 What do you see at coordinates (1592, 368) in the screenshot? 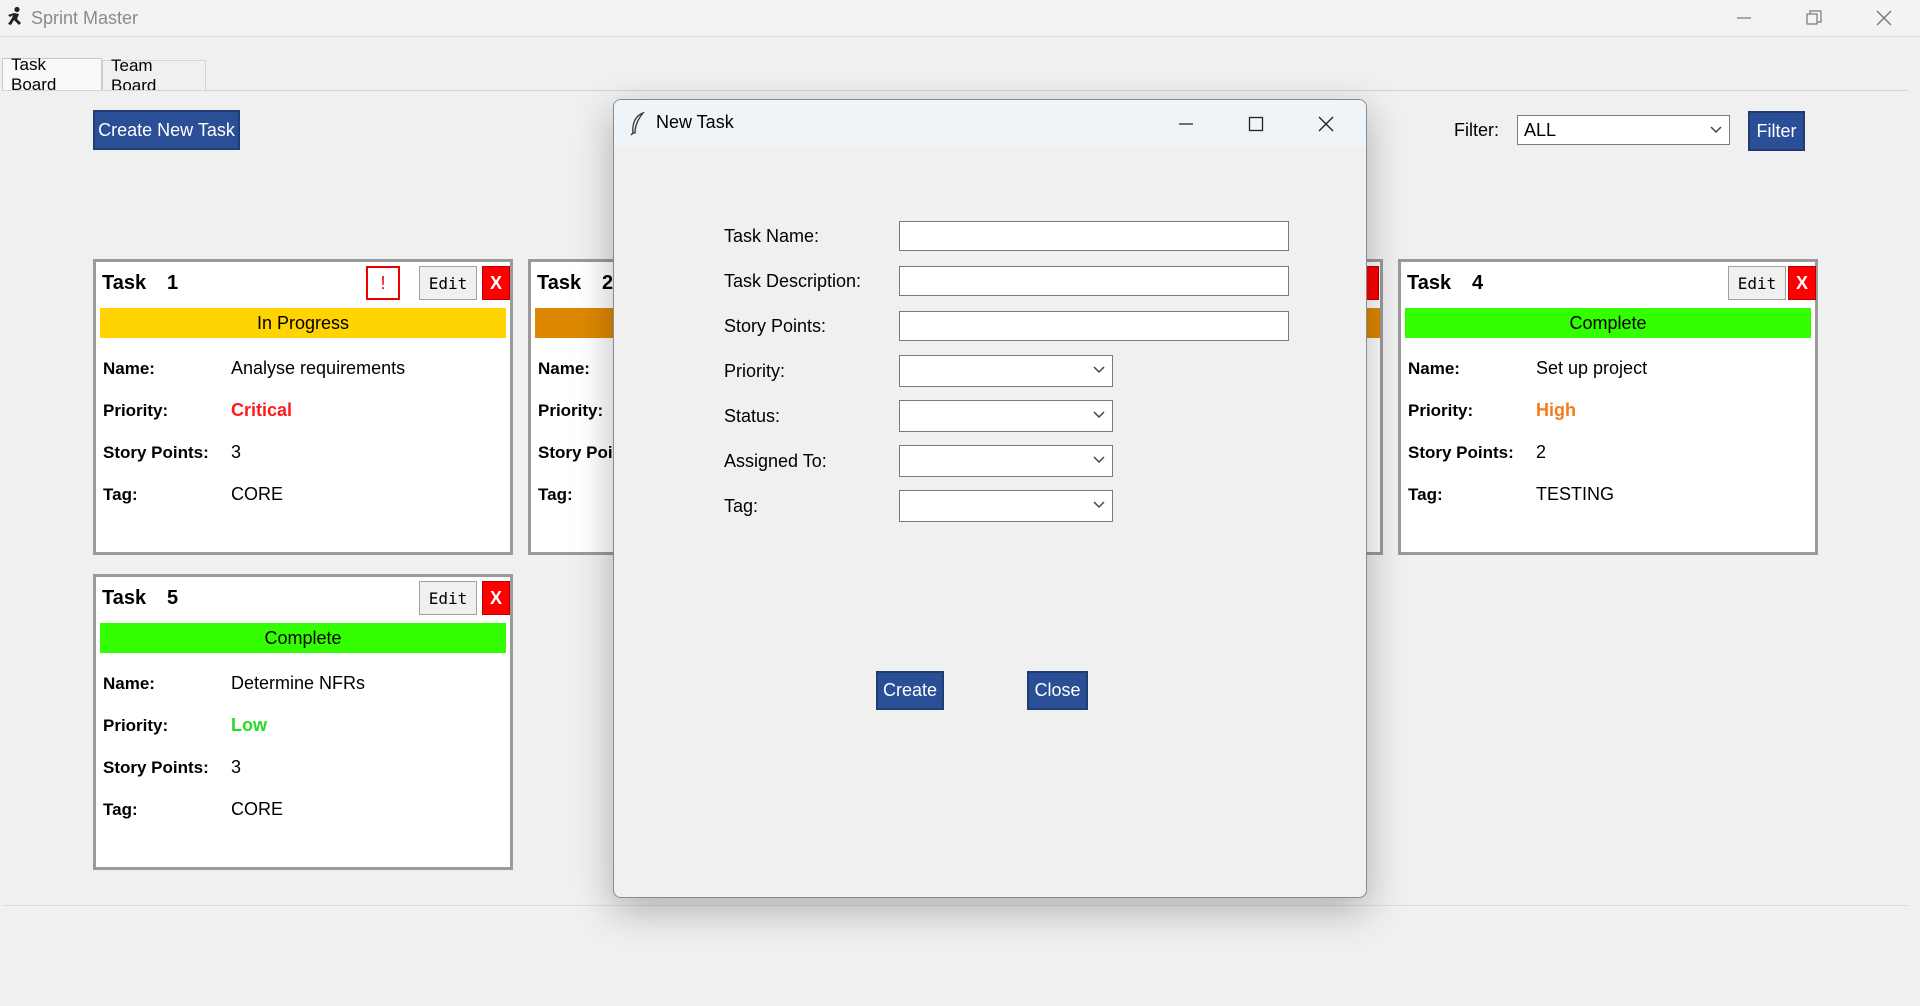
I see `name-value: Set up project` at bounding box center [1592, 368].